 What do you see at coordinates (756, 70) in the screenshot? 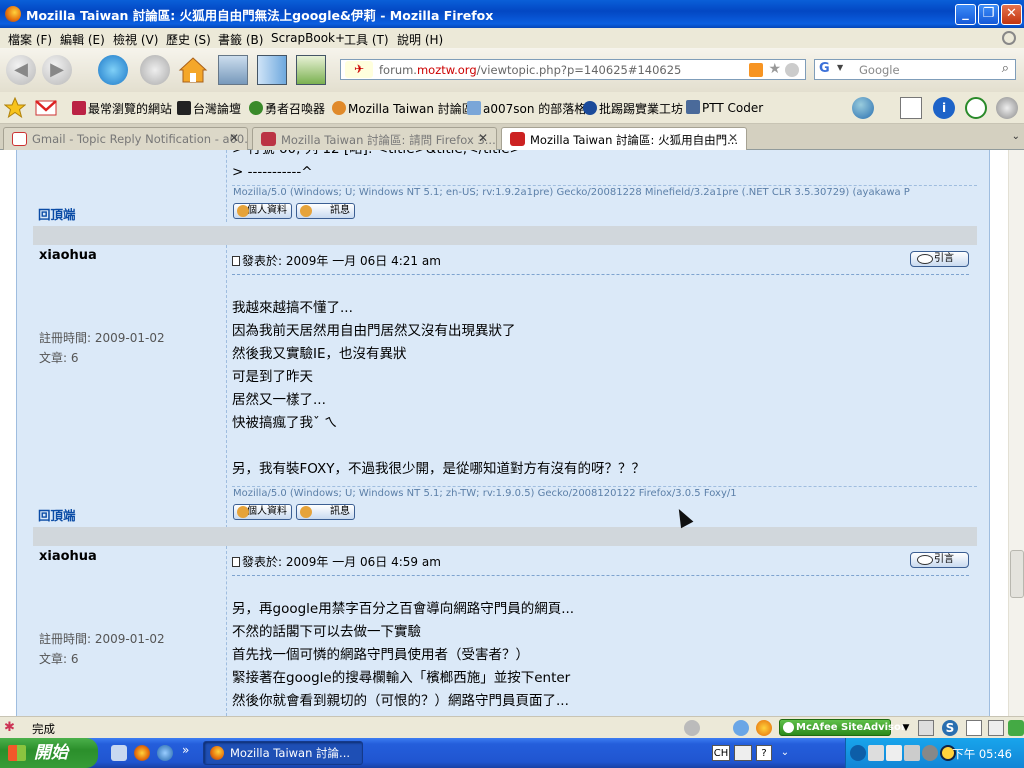
I see `rss-feed-icon` at bounding box center [756, 70].